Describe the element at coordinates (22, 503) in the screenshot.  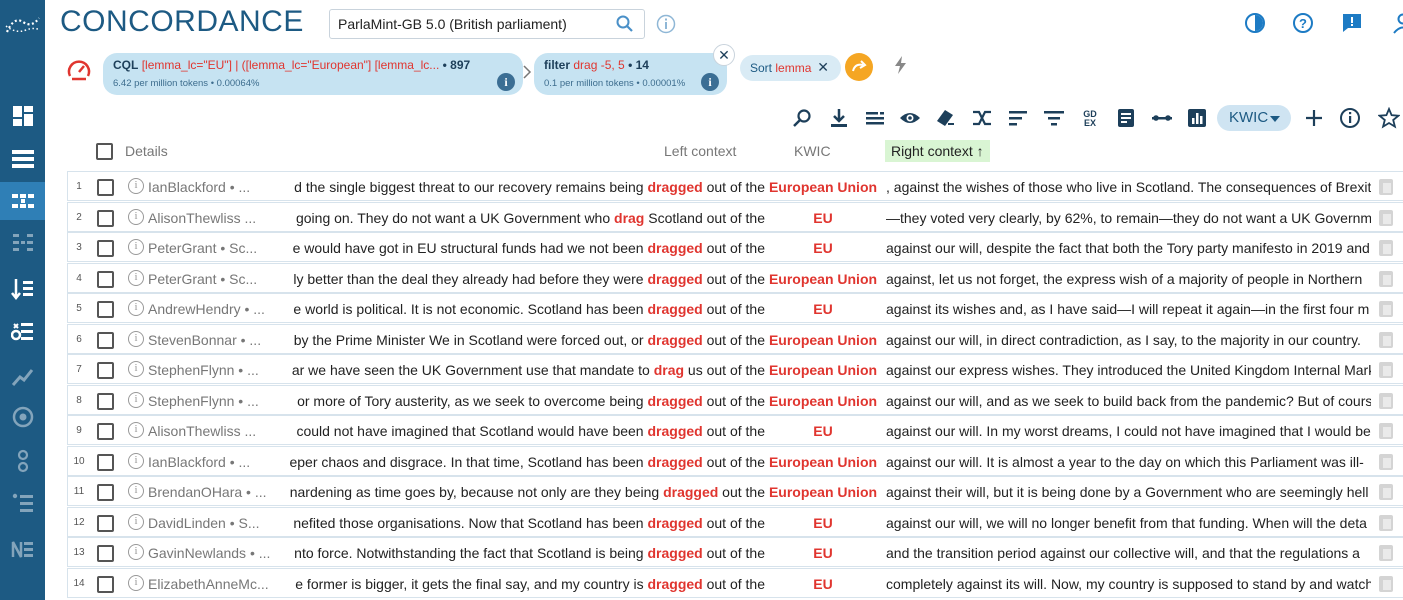
I see `sidebar-item-thesaurus` at that location.